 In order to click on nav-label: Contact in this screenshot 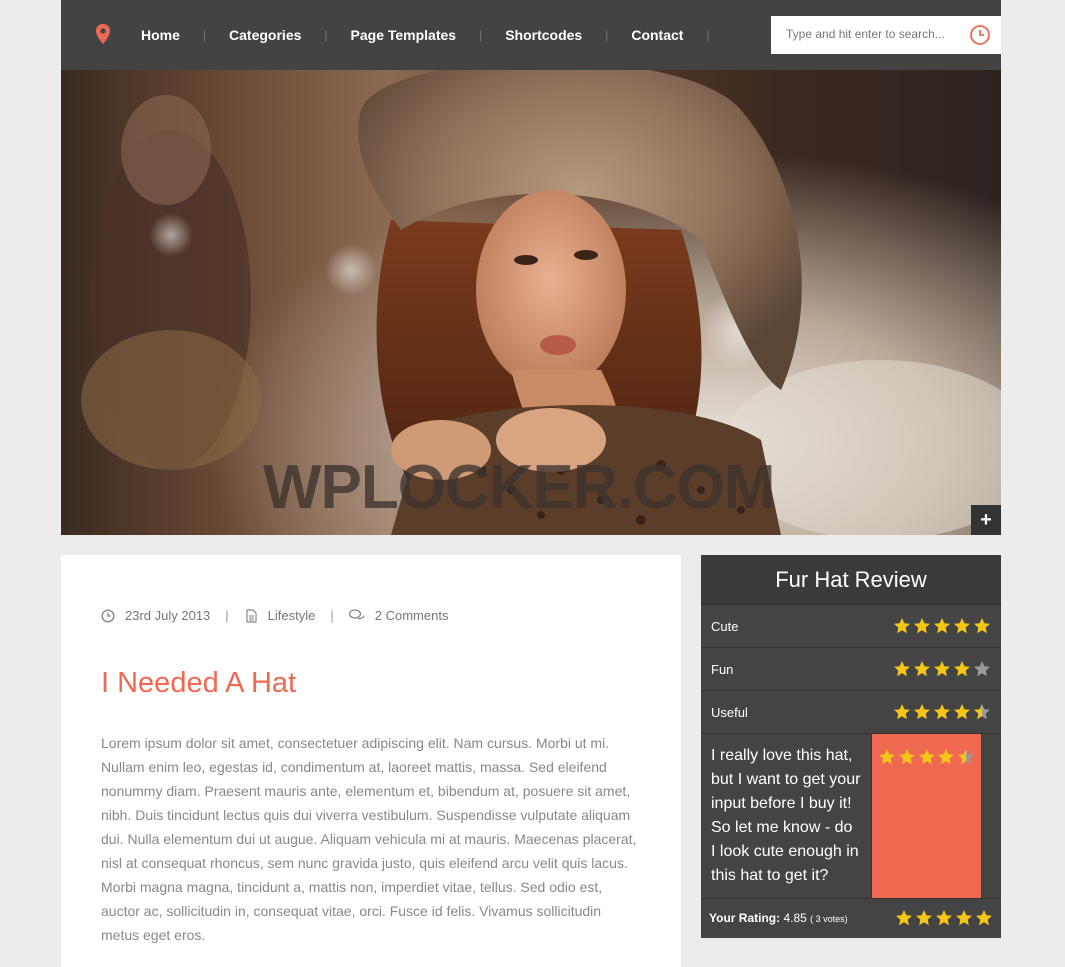, I will do `click(657, 35)`.